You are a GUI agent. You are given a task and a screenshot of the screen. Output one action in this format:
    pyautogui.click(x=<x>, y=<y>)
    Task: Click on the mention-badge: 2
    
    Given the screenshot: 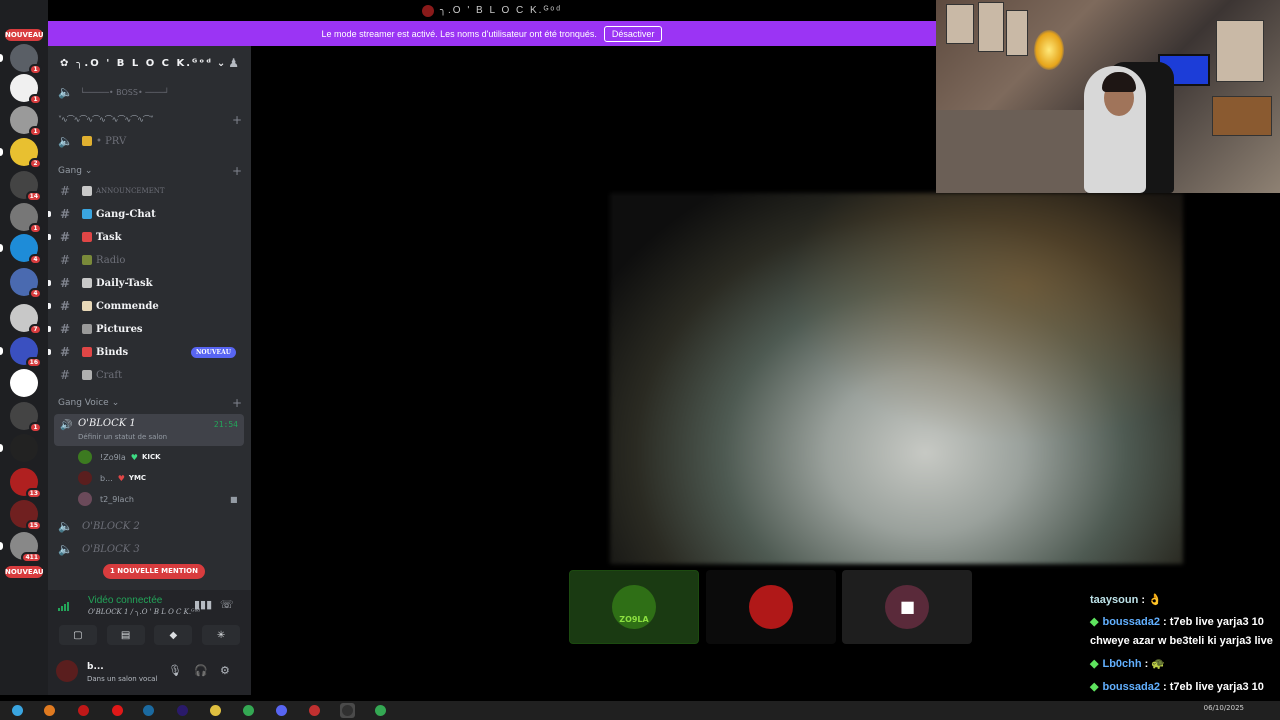 What is the action you would take?
    pyautogui.click(x=35, y=163)
    